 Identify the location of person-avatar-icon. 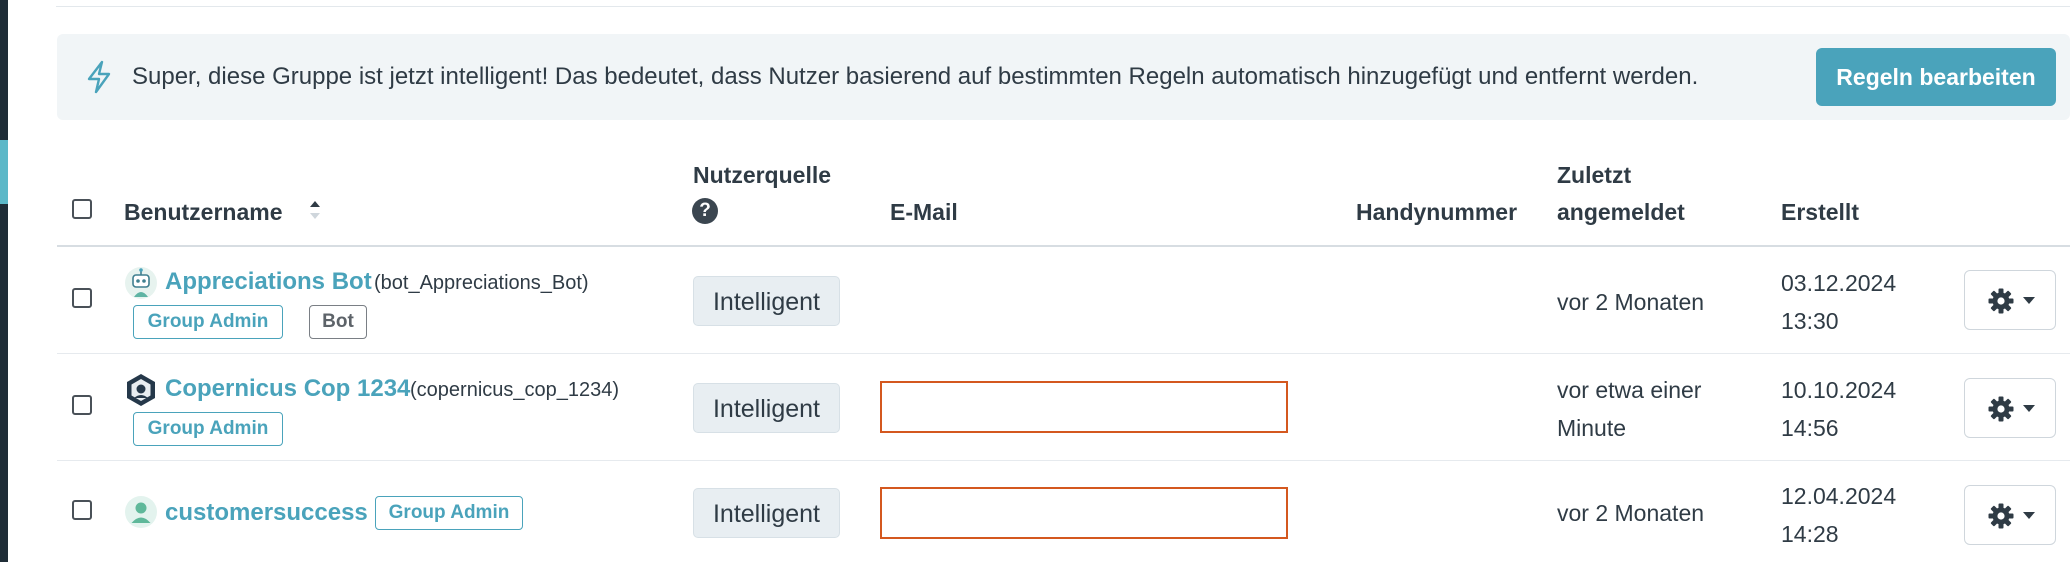
(141, 512).